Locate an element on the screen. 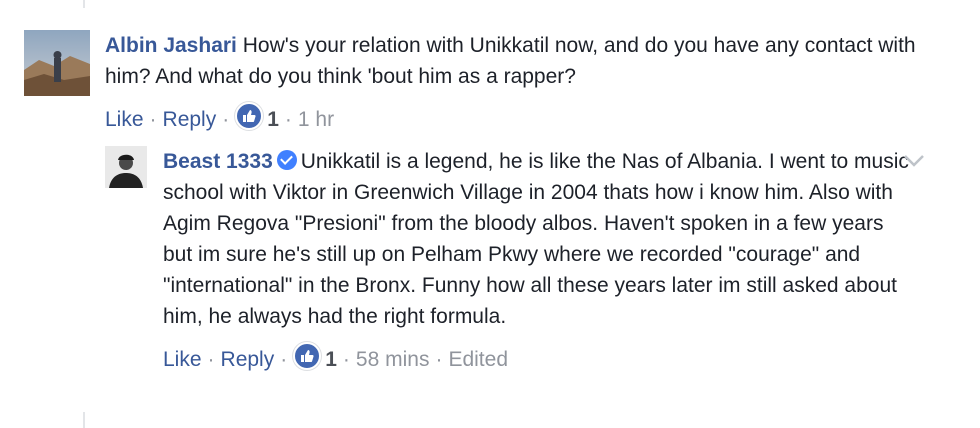 The image size is (980, 428). reply-actions: Like · Reply · 1 · 58 mins · Edited is located at coordinates (539, 358).